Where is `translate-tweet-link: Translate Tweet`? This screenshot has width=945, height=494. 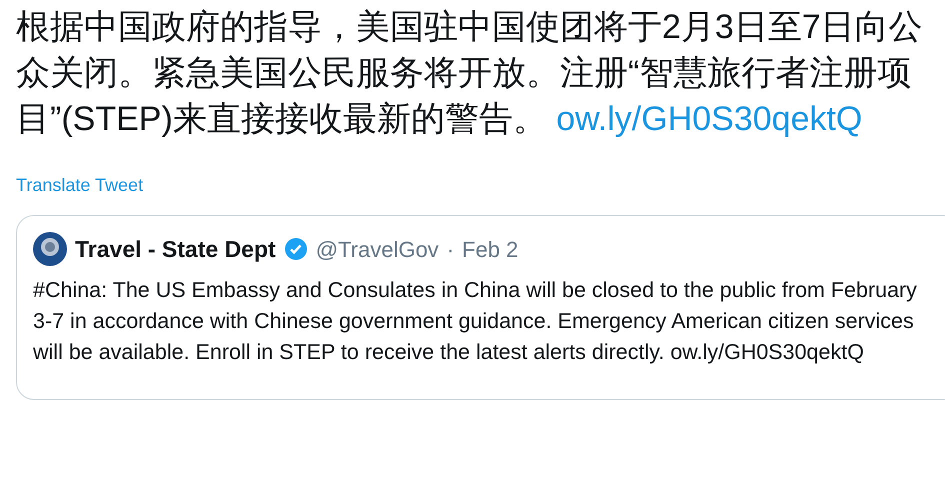 translate-tweet-link: Translate Tweet is located at coordinates (80, 185).